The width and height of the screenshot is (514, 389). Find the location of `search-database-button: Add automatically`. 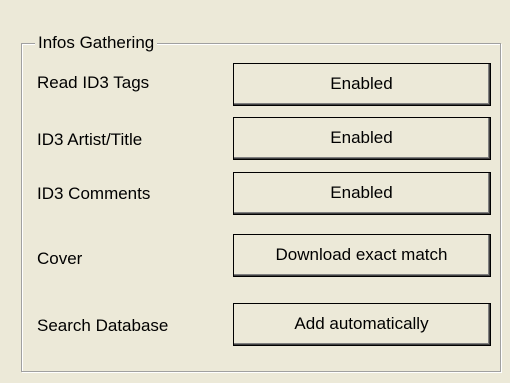

search-database-button: Add automatically is located at coordinates (362, 324).